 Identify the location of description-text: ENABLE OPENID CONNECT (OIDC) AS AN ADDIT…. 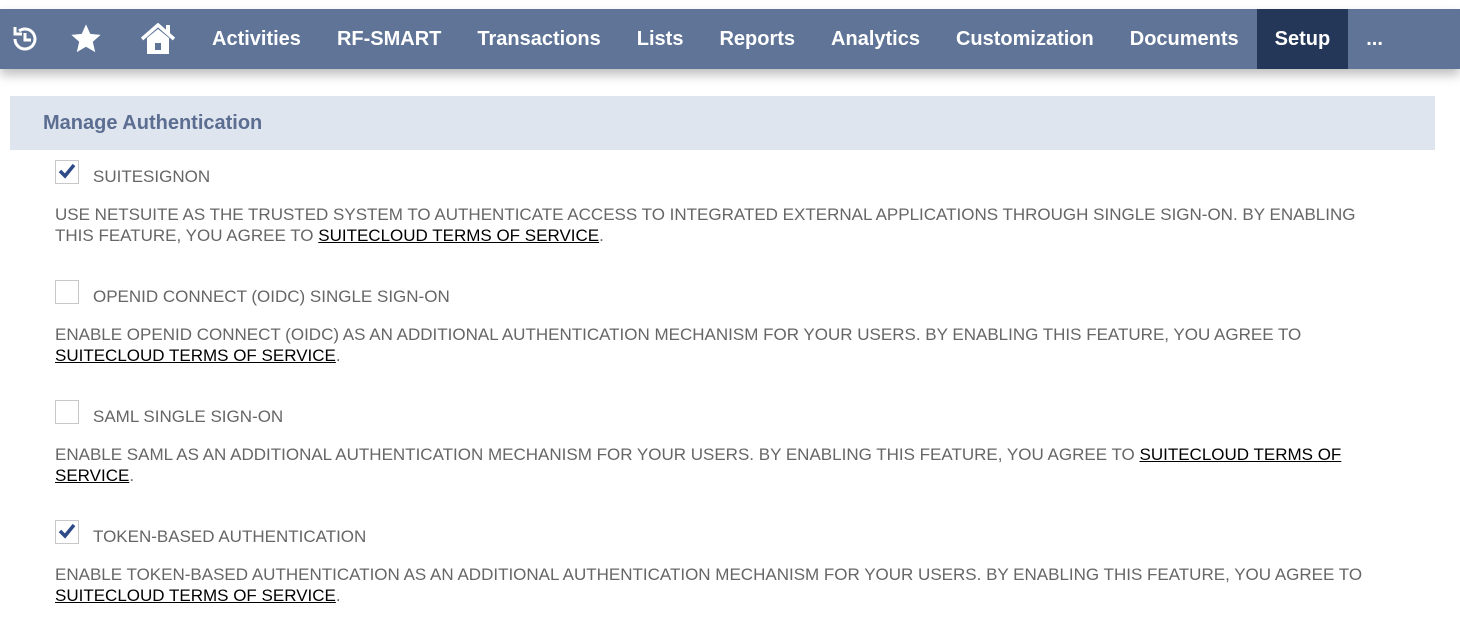
(678, 334).